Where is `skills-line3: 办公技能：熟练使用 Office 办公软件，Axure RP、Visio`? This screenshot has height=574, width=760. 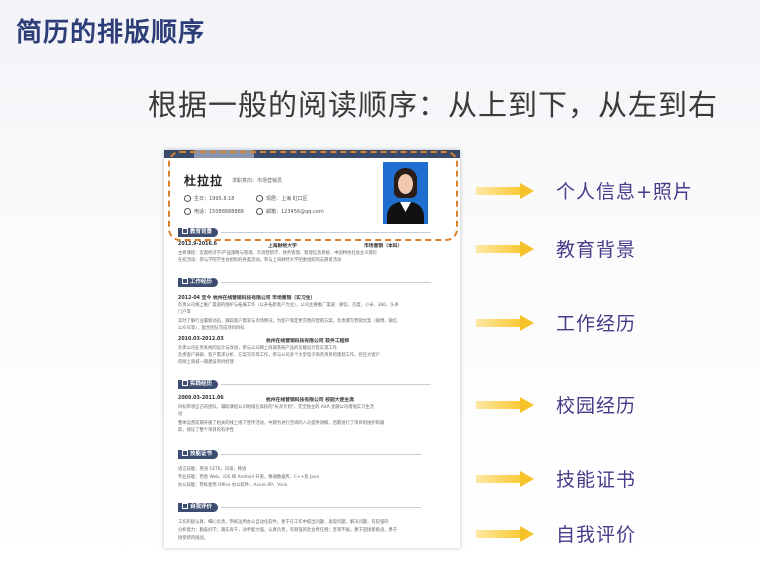
skills-line3: 办公技能：熟练使用 Office 办公软件，Axure RP、Visio is located at coordinates (233, 485).